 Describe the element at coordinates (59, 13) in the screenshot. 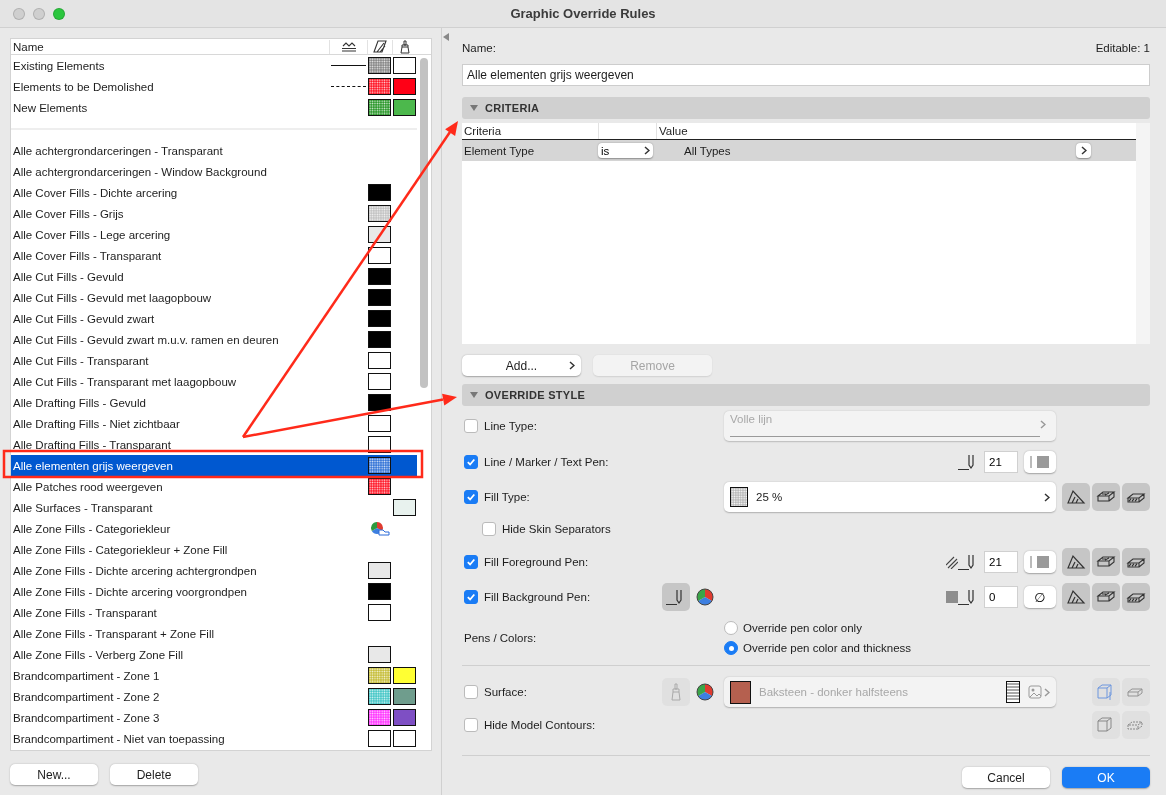

I see `zoom-button` at that location.